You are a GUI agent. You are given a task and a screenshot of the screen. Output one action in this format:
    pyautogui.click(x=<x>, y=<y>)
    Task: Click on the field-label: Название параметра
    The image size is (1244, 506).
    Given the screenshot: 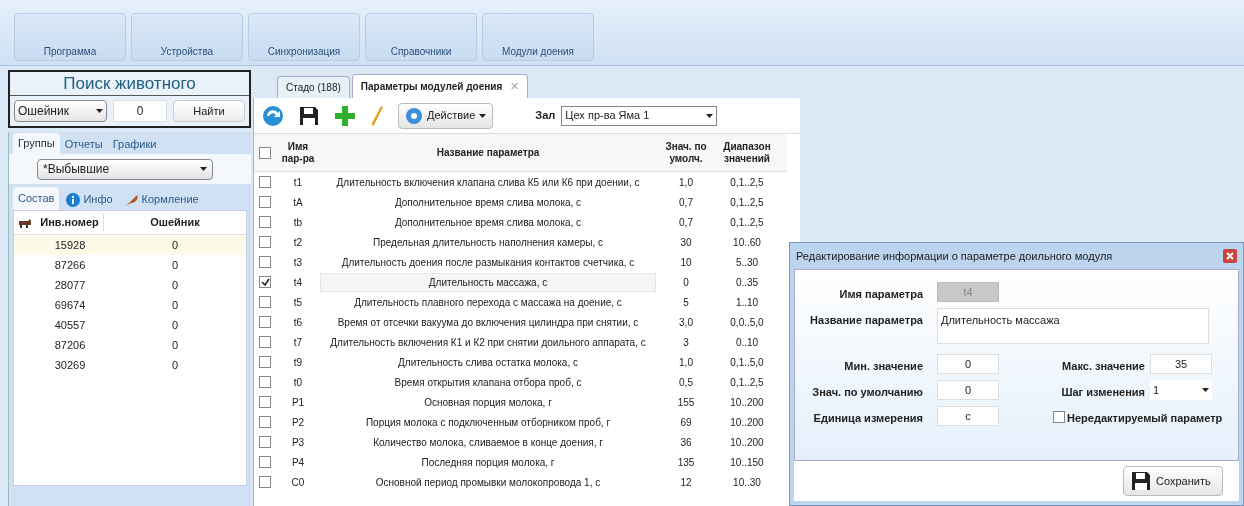 What is the action you would take?
    pyautogui.click(x=866, y=320)
    